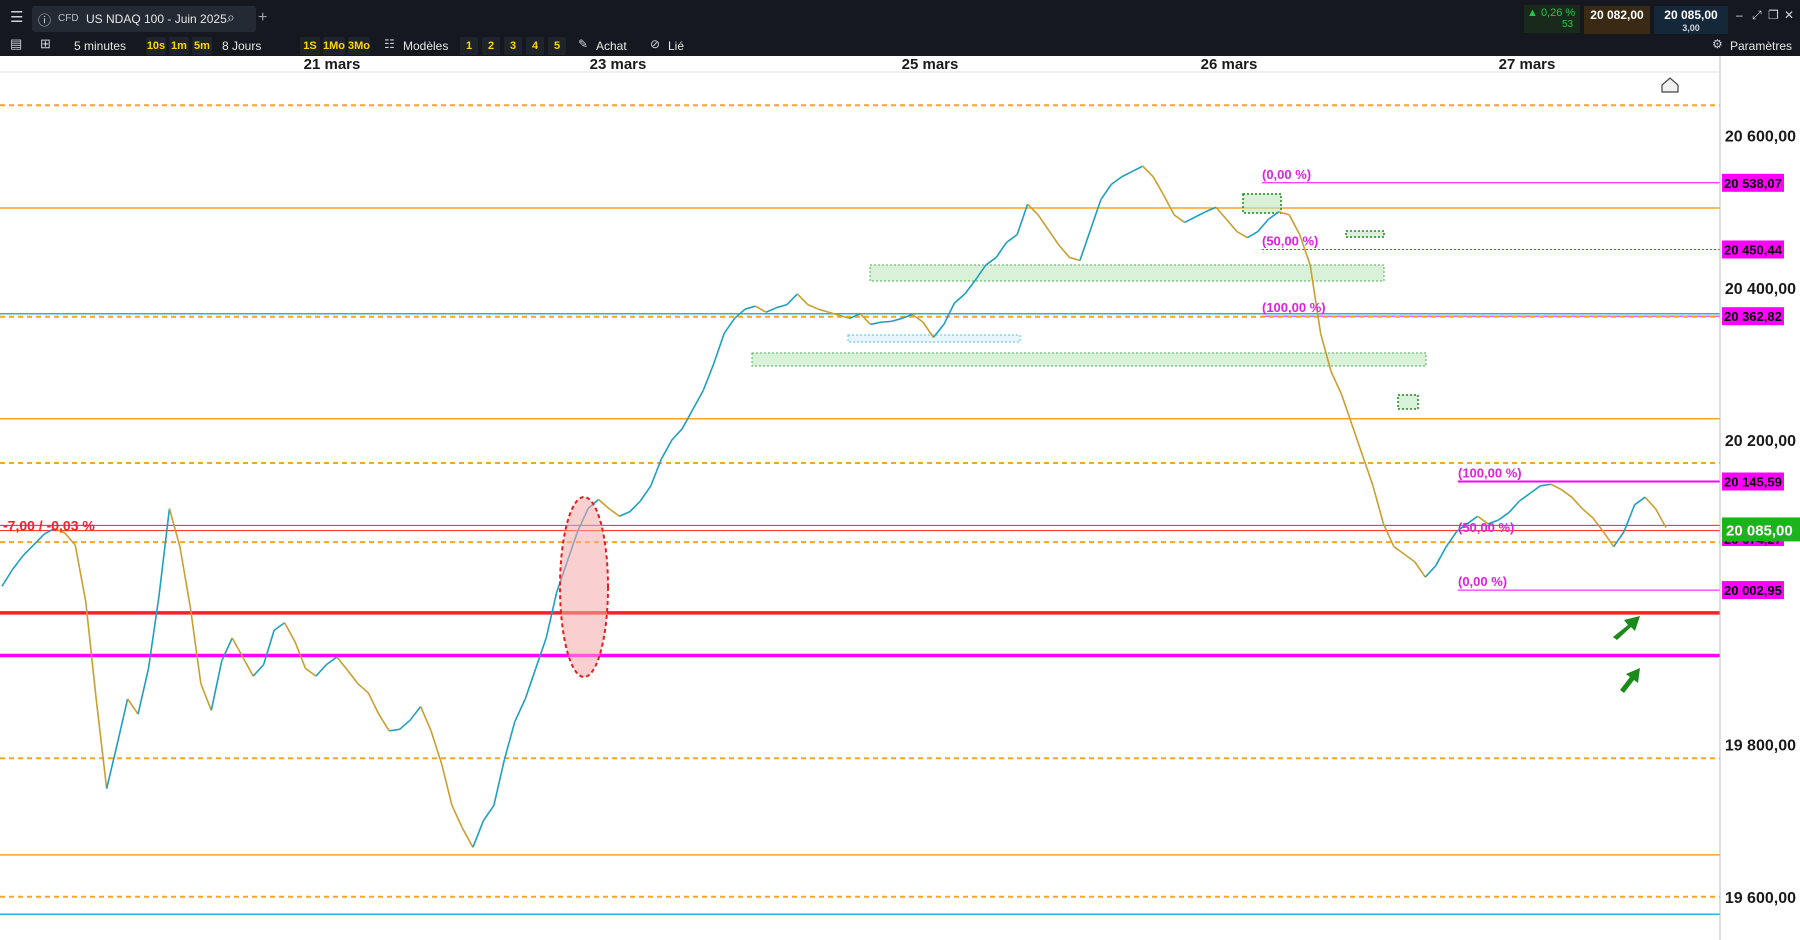 The image size is (1800, 940). I want to click on fib-label: (0,00 %), so click(1286, 174).